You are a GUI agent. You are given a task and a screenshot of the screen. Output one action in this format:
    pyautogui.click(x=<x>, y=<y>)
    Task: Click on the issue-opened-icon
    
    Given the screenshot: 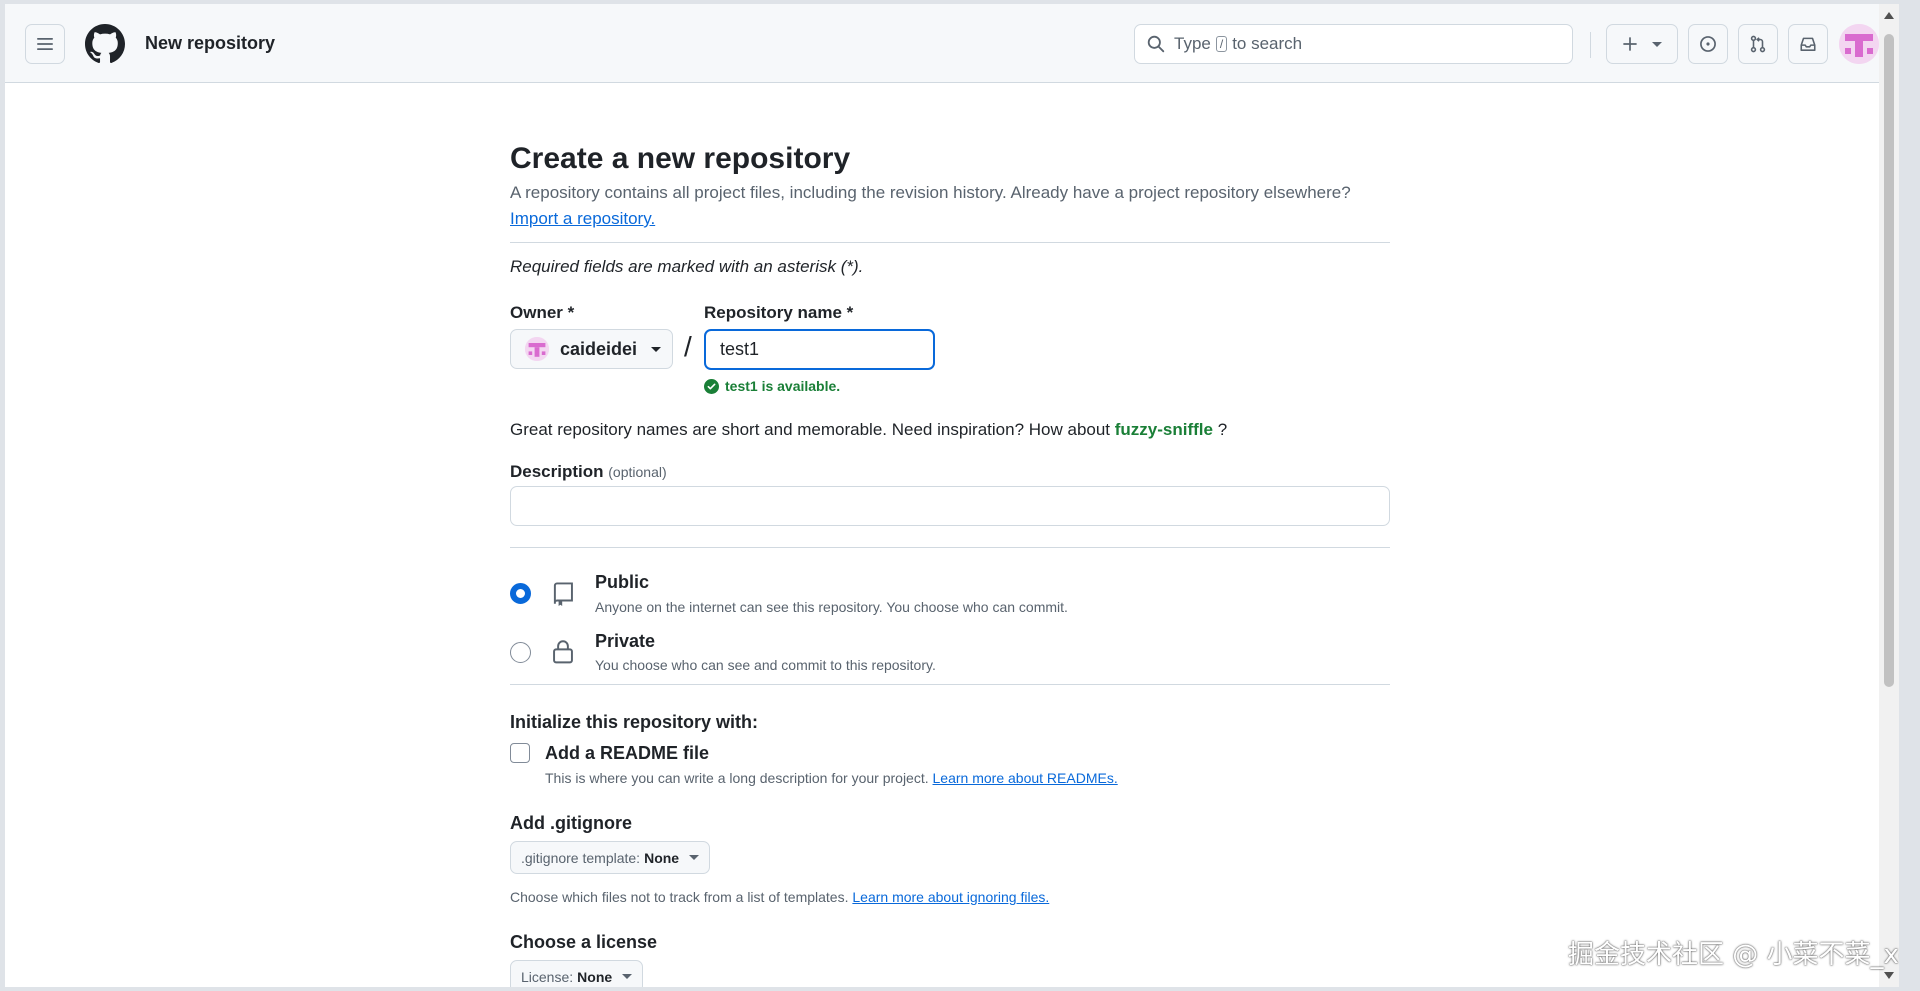 What is the action you would take?
    pyautogui.click(x=1708, y=44)
    